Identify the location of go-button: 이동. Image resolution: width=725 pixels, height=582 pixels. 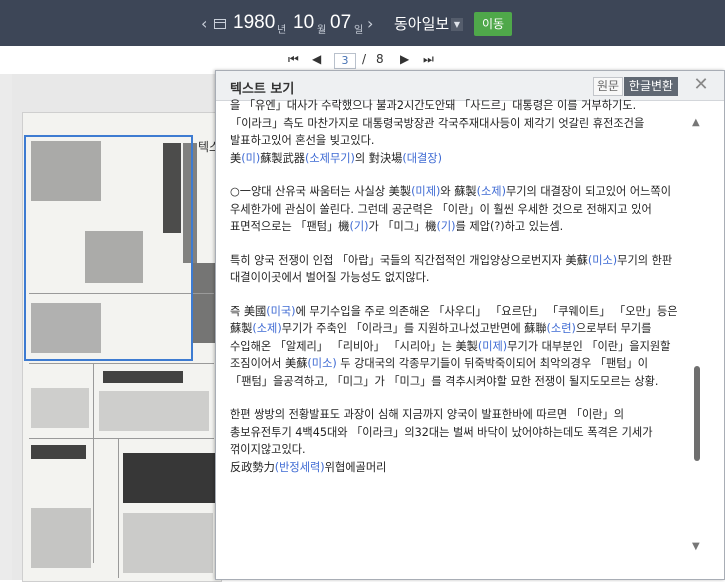
(493, 24).